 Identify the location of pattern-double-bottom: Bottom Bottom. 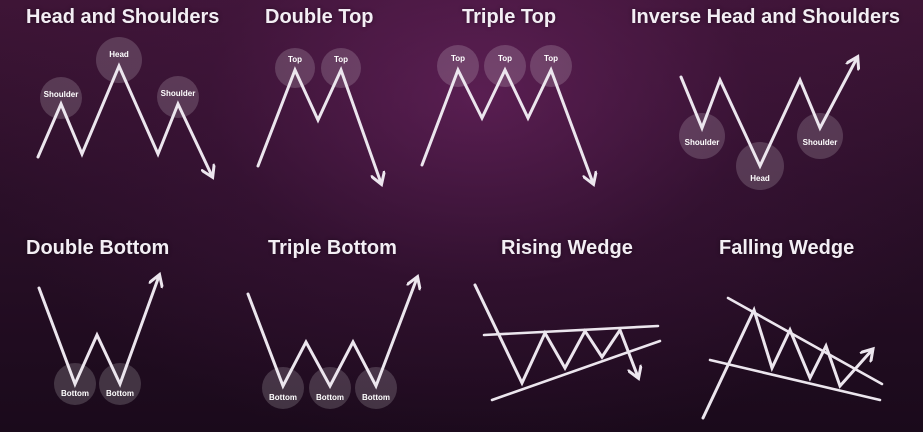
(98, 340).